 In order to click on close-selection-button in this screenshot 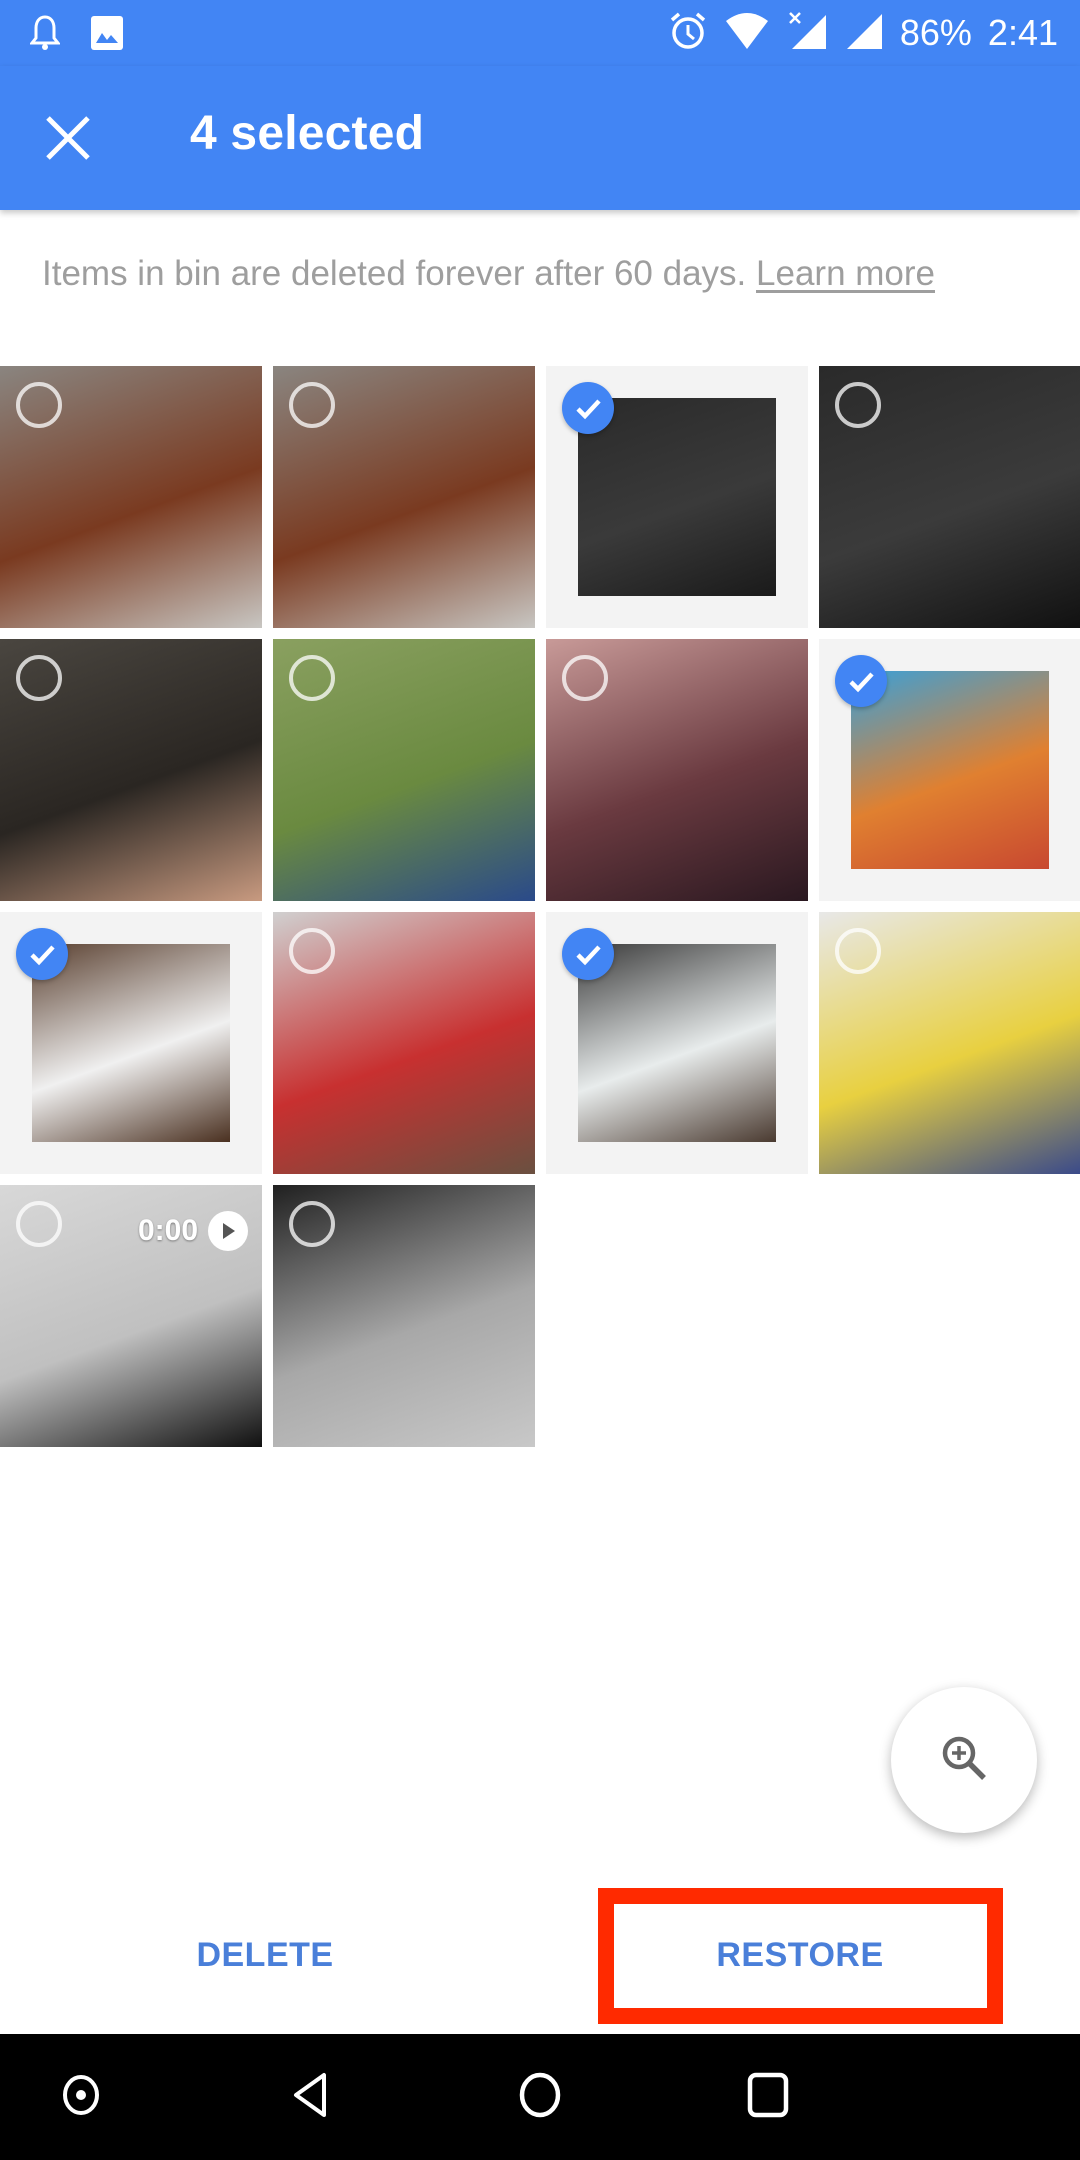, I will do `click(68, 138)`.